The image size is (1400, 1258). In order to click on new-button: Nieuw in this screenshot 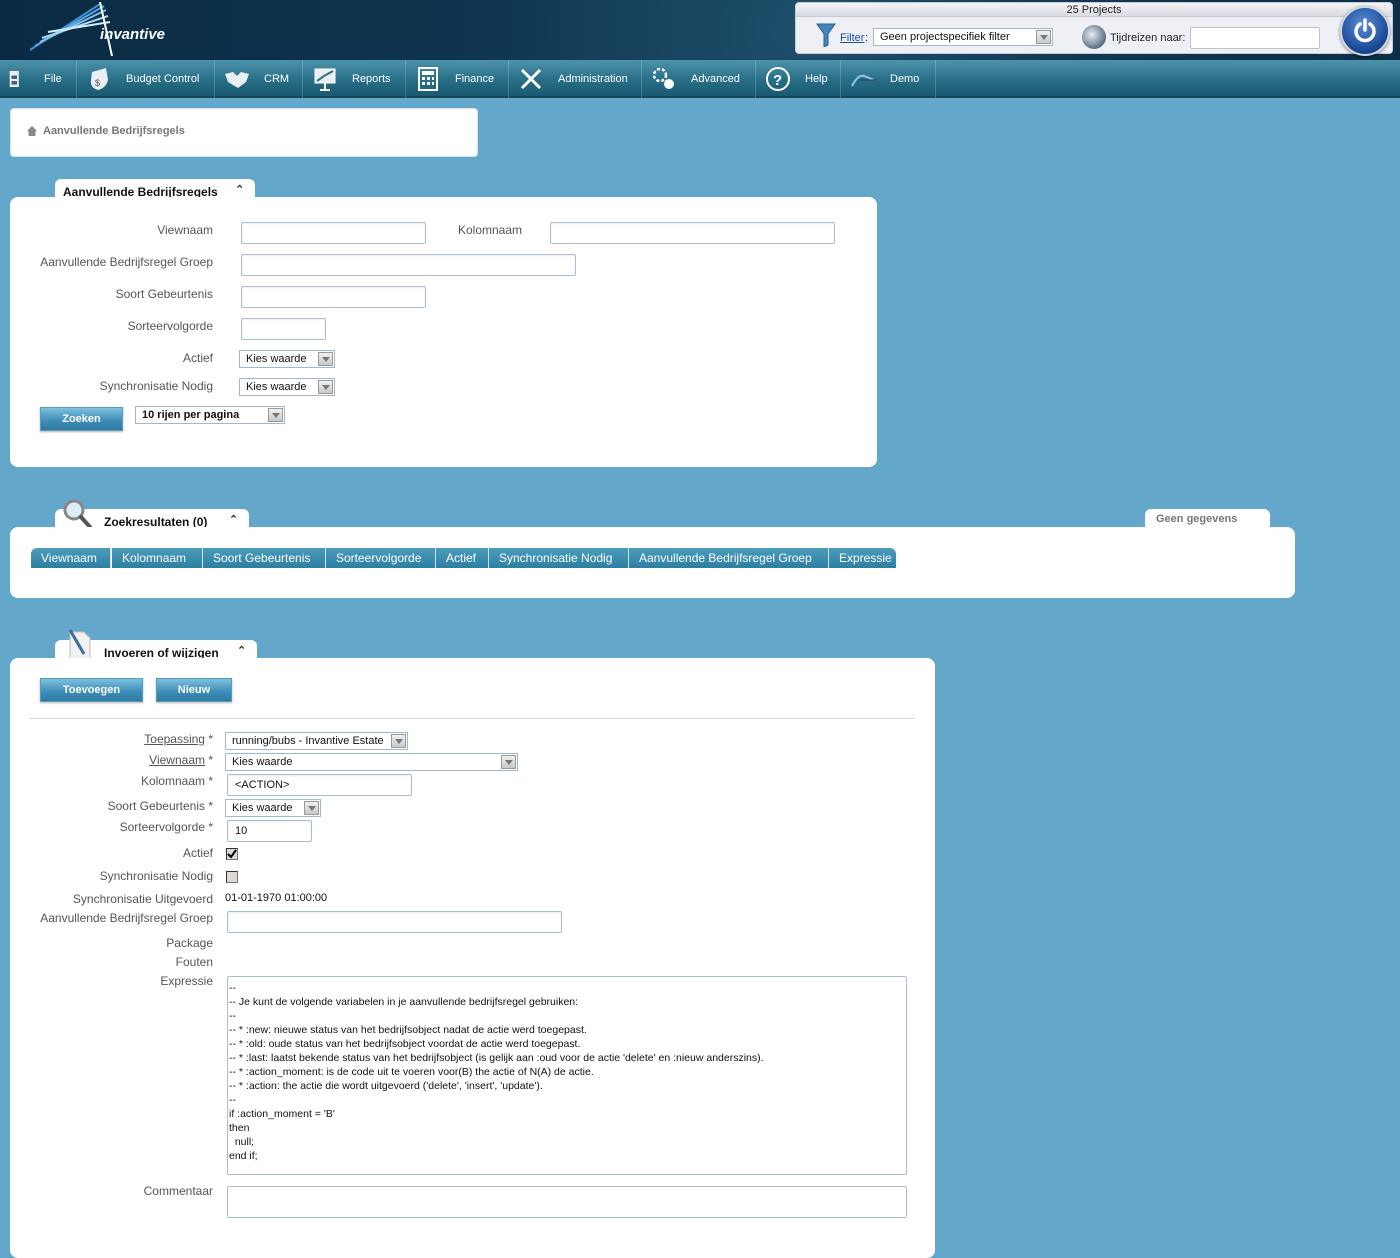, I will do `click(194, 690)`.